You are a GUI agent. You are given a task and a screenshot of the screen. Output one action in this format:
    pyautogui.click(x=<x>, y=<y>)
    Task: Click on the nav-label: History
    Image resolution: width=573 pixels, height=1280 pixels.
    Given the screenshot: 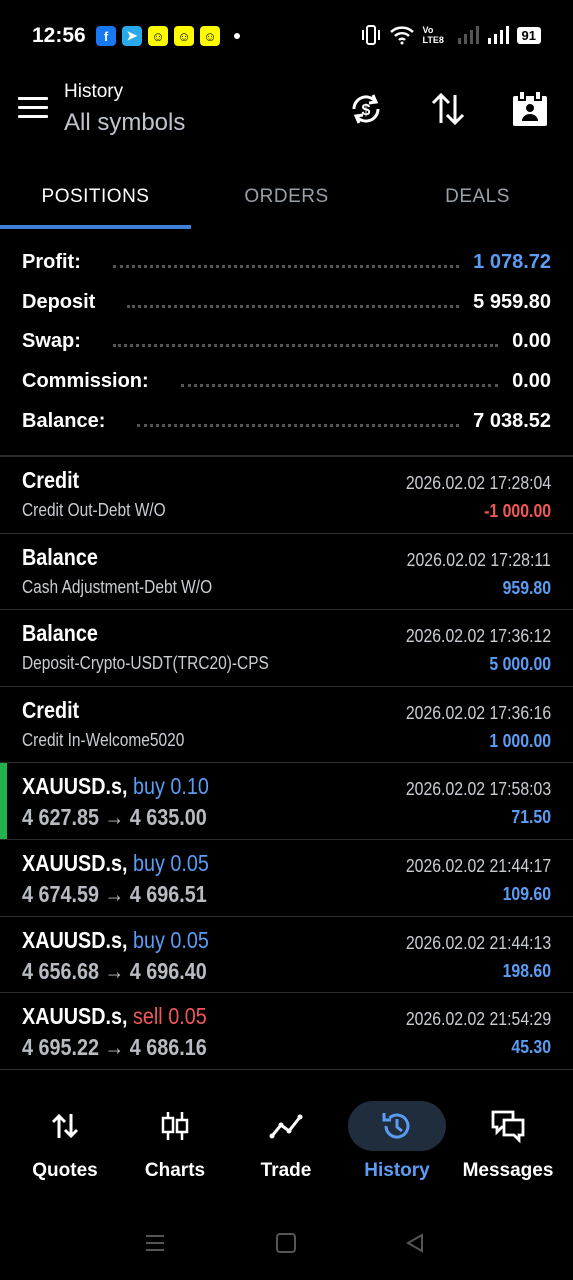 What is the action you would take?
    pyautogui.click(x=397, y=1170)
    